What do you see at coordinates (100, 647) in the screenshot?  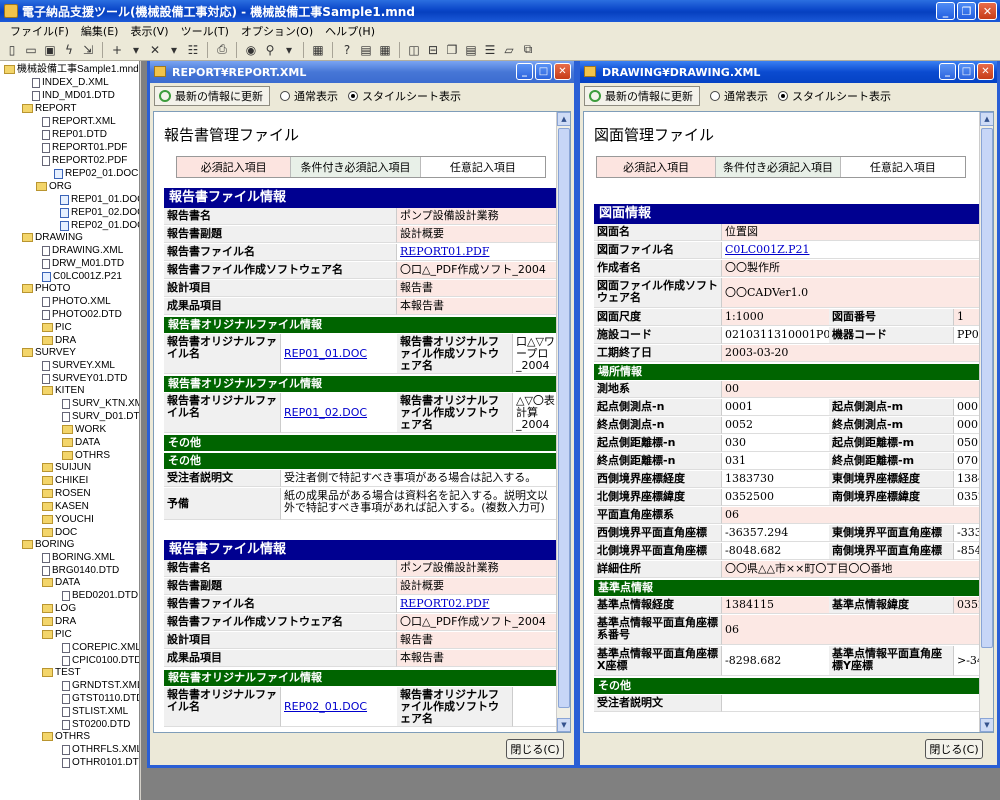 I see `tree-item: COREPIC.XML` at bounding box center [100, 647].